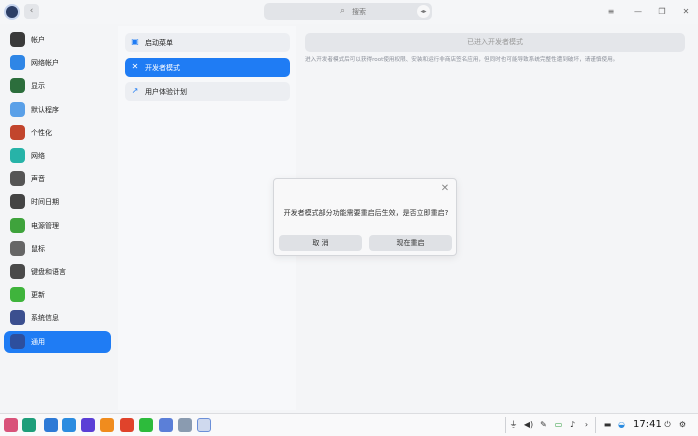 This screenshot has width=698, height=436. What do you see at coordinates (343, 11) in the screenshot?
I see `search-icon: ⌕` at bounding box center [343, 11].